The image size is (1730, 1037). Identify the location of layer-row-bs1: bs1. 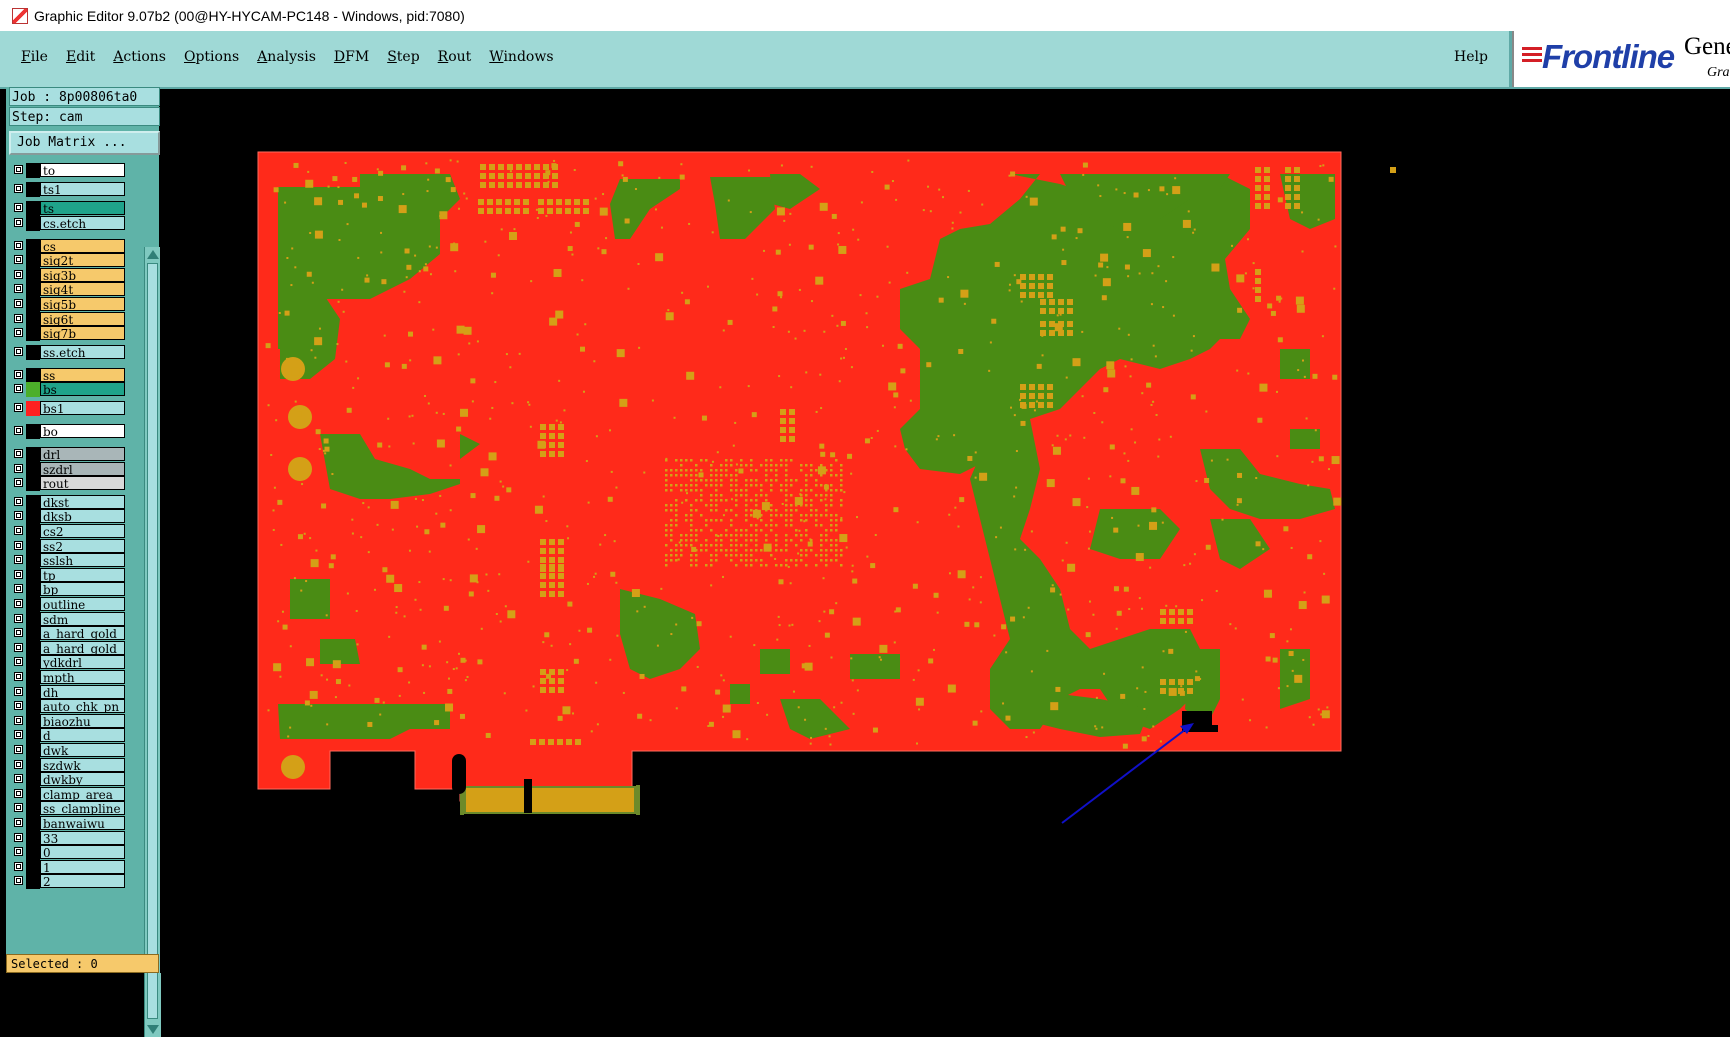
(71, 408).